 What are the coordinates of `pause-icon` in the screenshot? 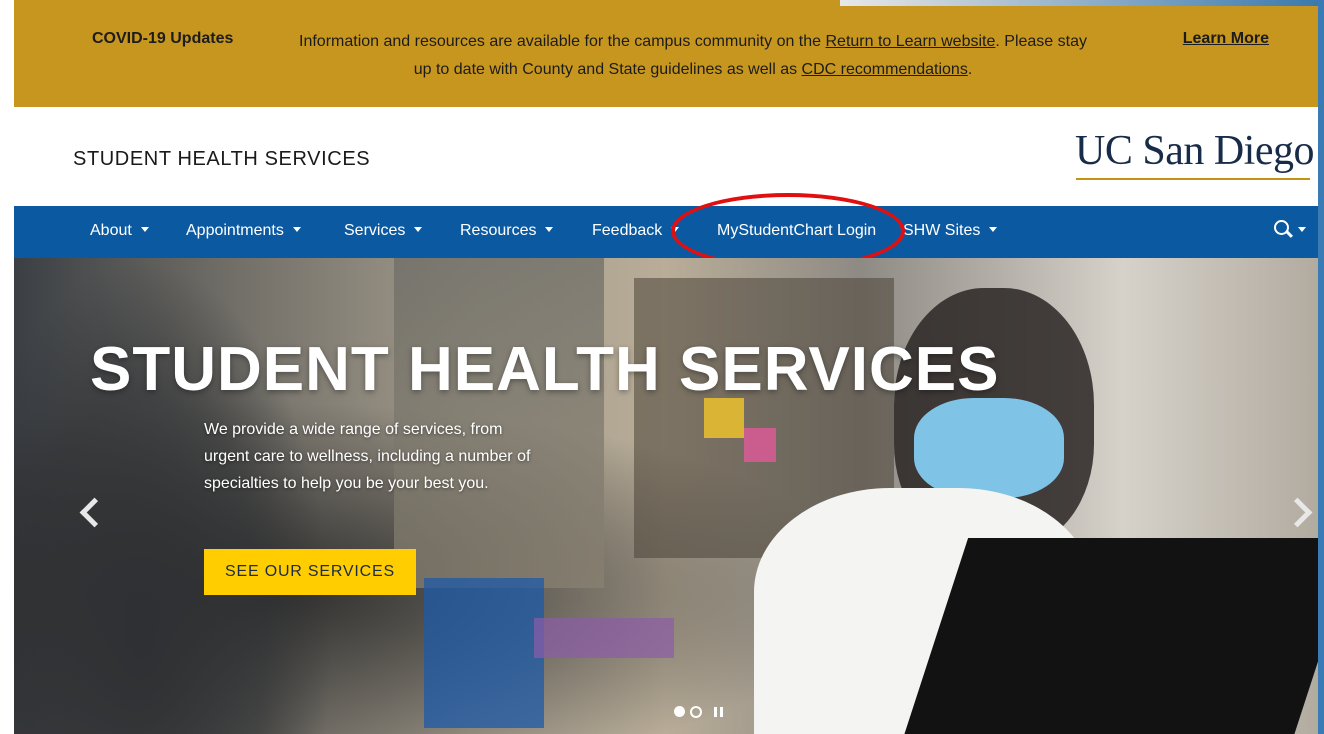 It's located at (719, 712).